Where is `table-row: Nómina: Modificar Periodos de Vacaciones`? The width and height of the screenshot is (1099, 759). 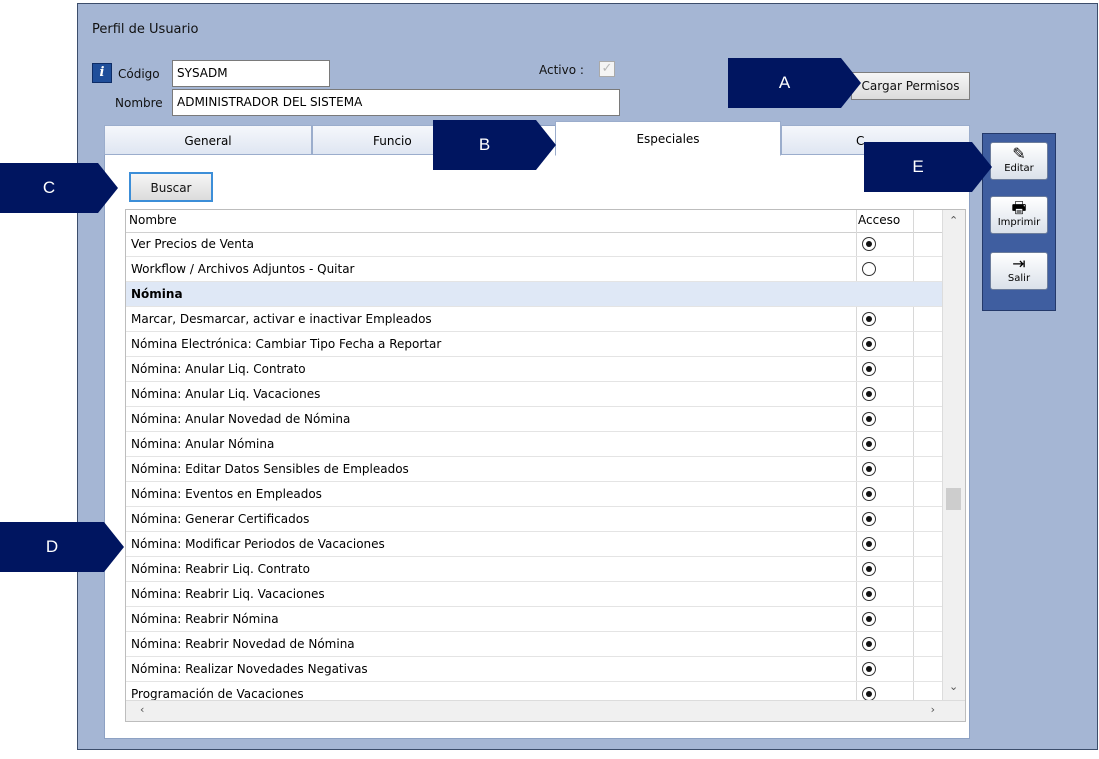 table-row: Nómina: Modificar Periodos de Vacaciones is located at coordinates (535, 544).